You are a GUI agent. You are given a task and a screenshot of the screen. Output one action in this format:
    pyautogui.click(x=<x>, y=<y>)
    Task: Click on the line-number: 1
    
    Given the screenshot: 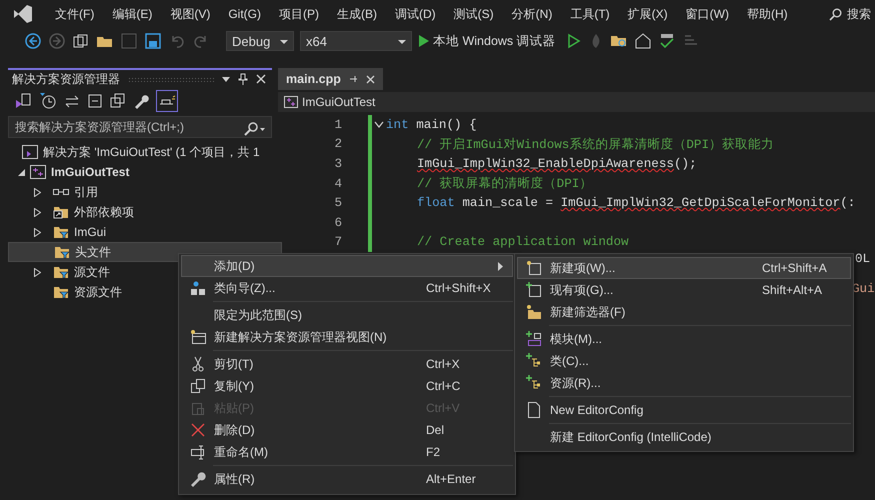 What is the action you would take?
    pyautogui.click(x=337, y=125)
    